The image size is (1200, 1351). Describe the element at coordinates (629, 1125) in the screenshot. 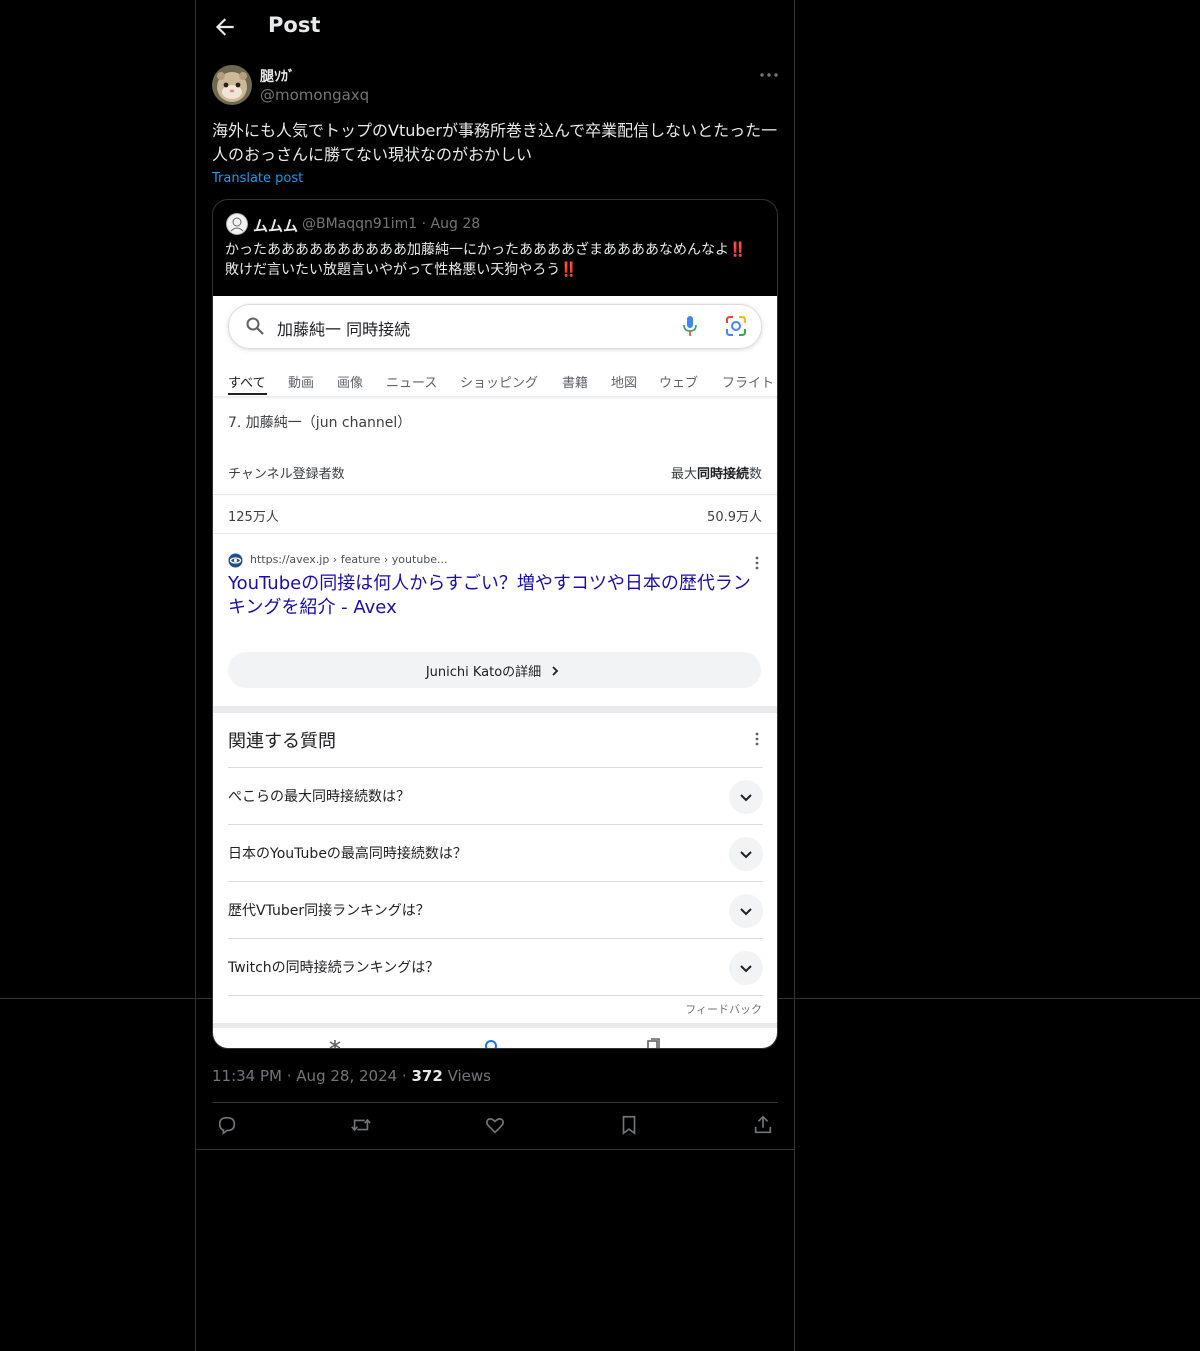

I see `bookmark-icon` at that location.